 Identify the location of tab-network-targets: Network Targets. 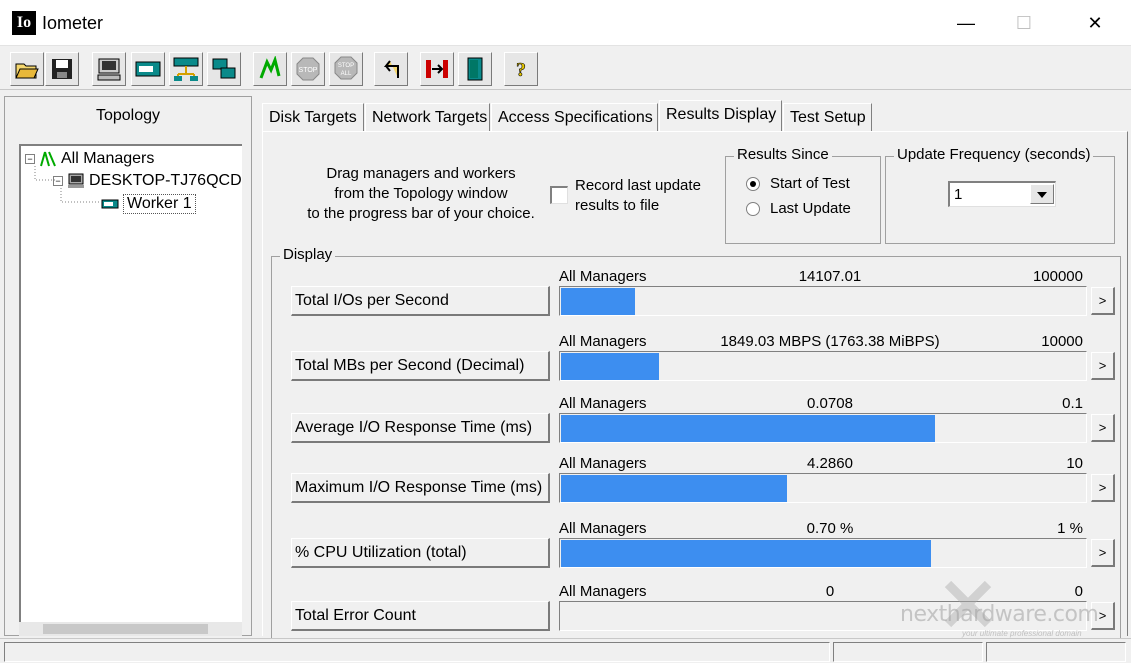
(427, 117).